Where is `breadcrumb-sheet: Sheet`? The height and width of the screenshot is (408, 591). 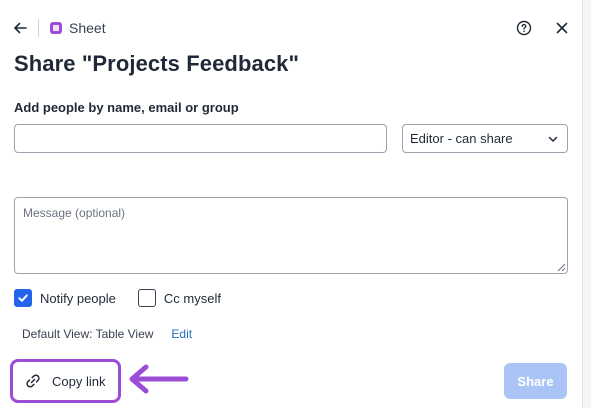 breadcrumb-sheet: Sheet is located at coordinates (87, 28).